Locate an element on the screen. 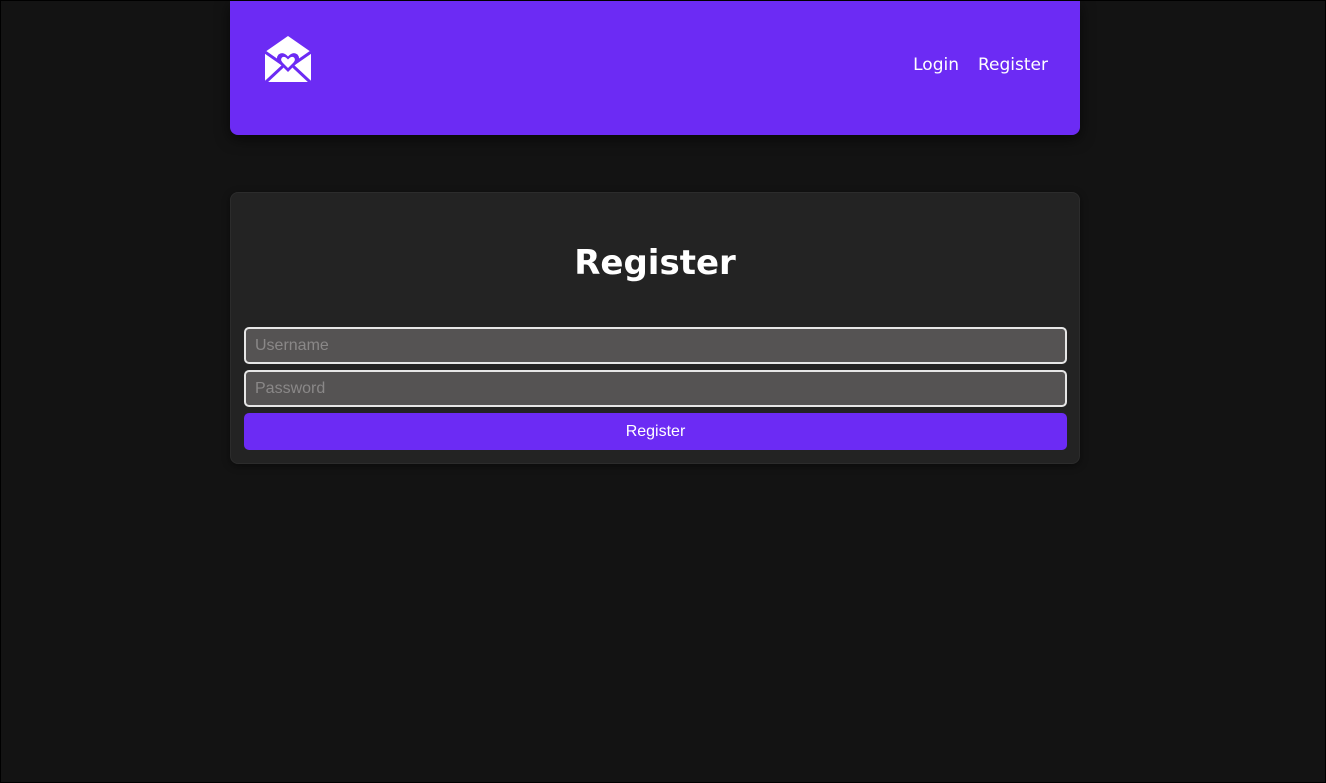 Image resolution: width=1326 pixels, height=783 pixels. main-nav: Login Register is located at coordinates (980, 65).